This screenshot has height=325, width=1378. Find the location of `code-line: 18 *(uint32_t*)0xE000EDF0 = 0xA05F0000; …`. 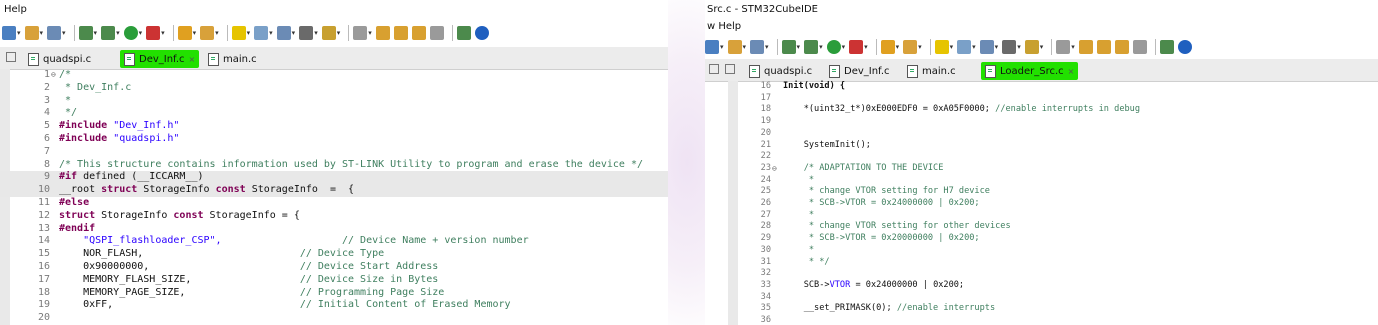

code-line: 18 *(uint32_t*)0xE000EDF0 = 0xA05F0000; … is located at coordinates (1041, 110).